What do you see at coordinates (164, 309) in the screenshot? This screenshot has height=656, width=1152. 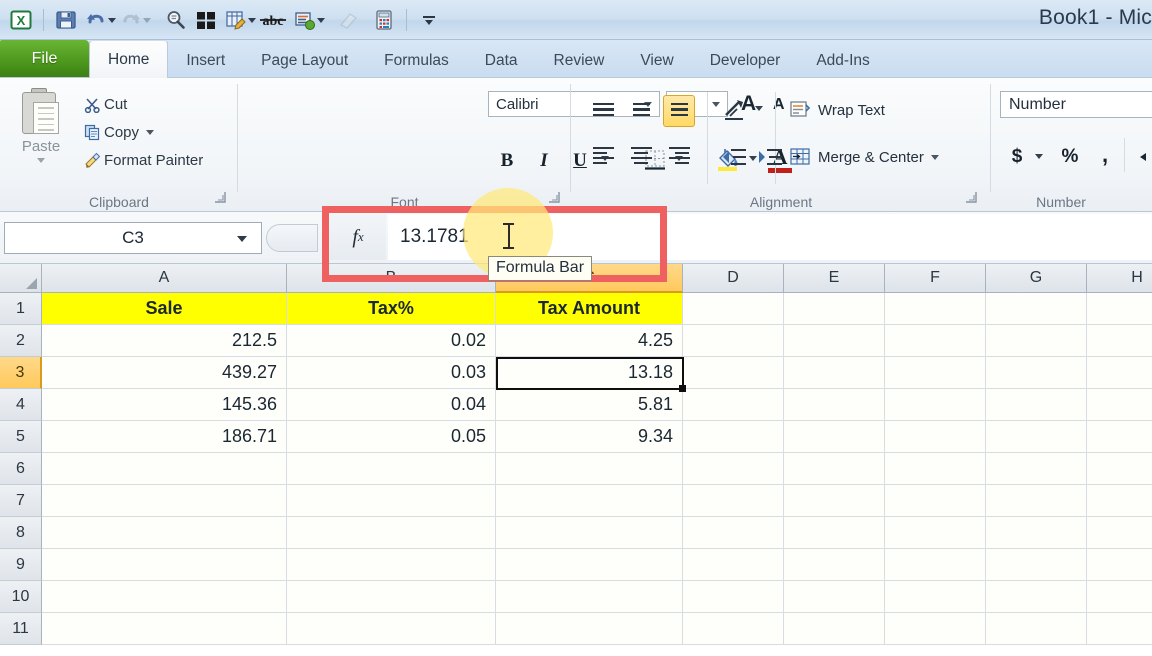 I see `cell-A1: Sale` at bounding box center [164, 309].